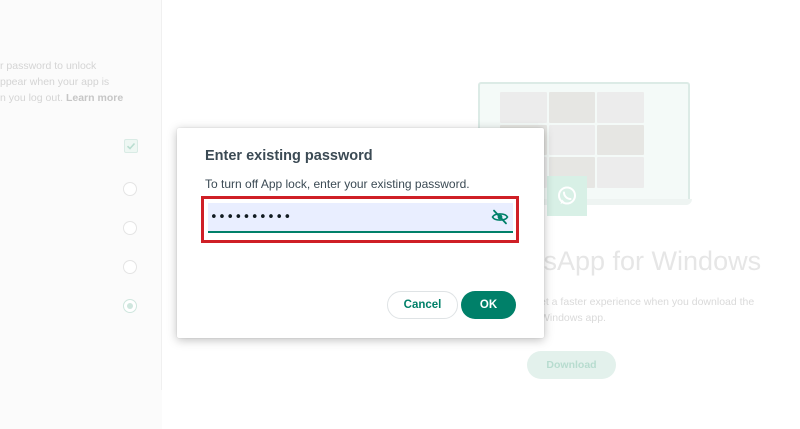 Image resolution: width=800 pixels, height=429 pixels. What do you see at coordinates (500, 217) in the screenshot?
I see `eye-off-icon` at bounding box center [500, 217].